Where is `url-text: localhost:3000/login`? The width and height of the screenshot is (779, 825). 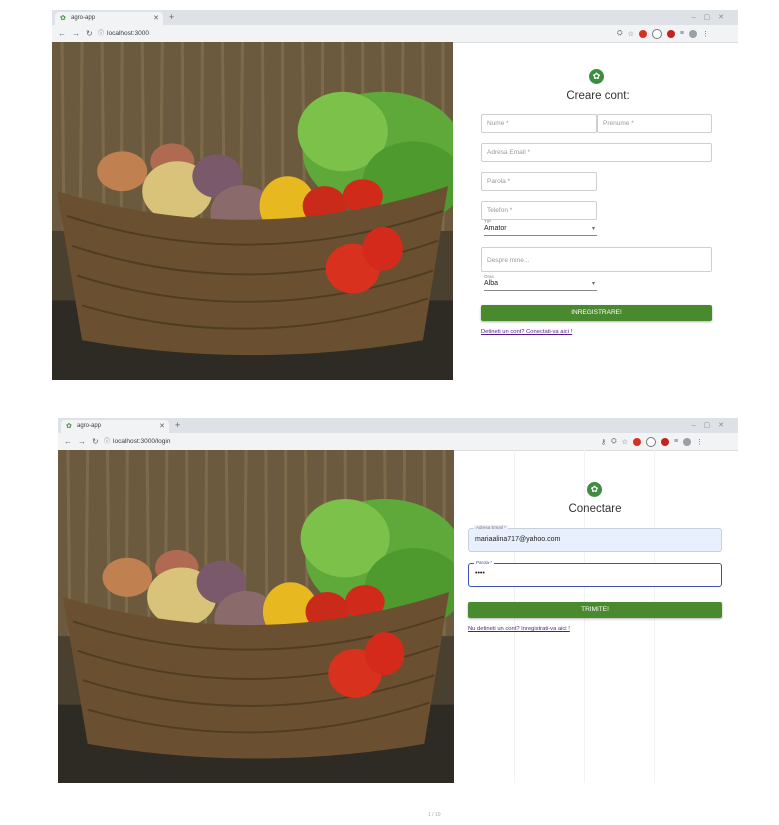
url-text: localhost:3000/login is located at coordinates (142, 441).